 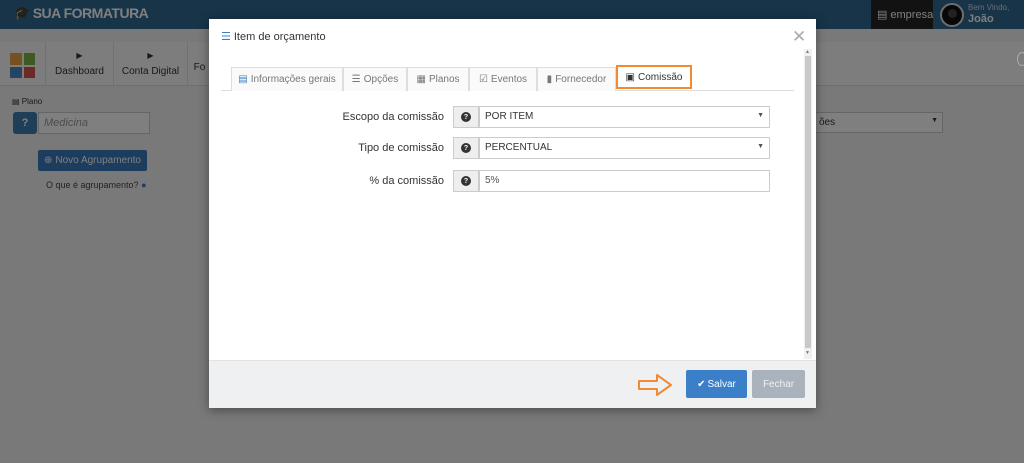 I want to click on building-icon: ▮, so click(x=549, y=79).